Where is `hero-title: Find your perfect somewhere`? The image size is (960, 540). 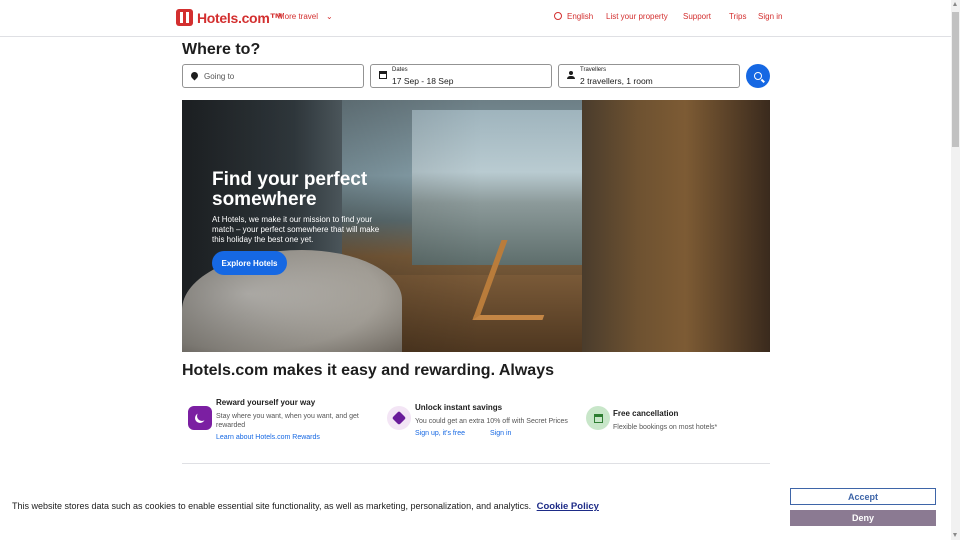
hero-title: Find your perfect somewhere is located at coordinates (290, 189).